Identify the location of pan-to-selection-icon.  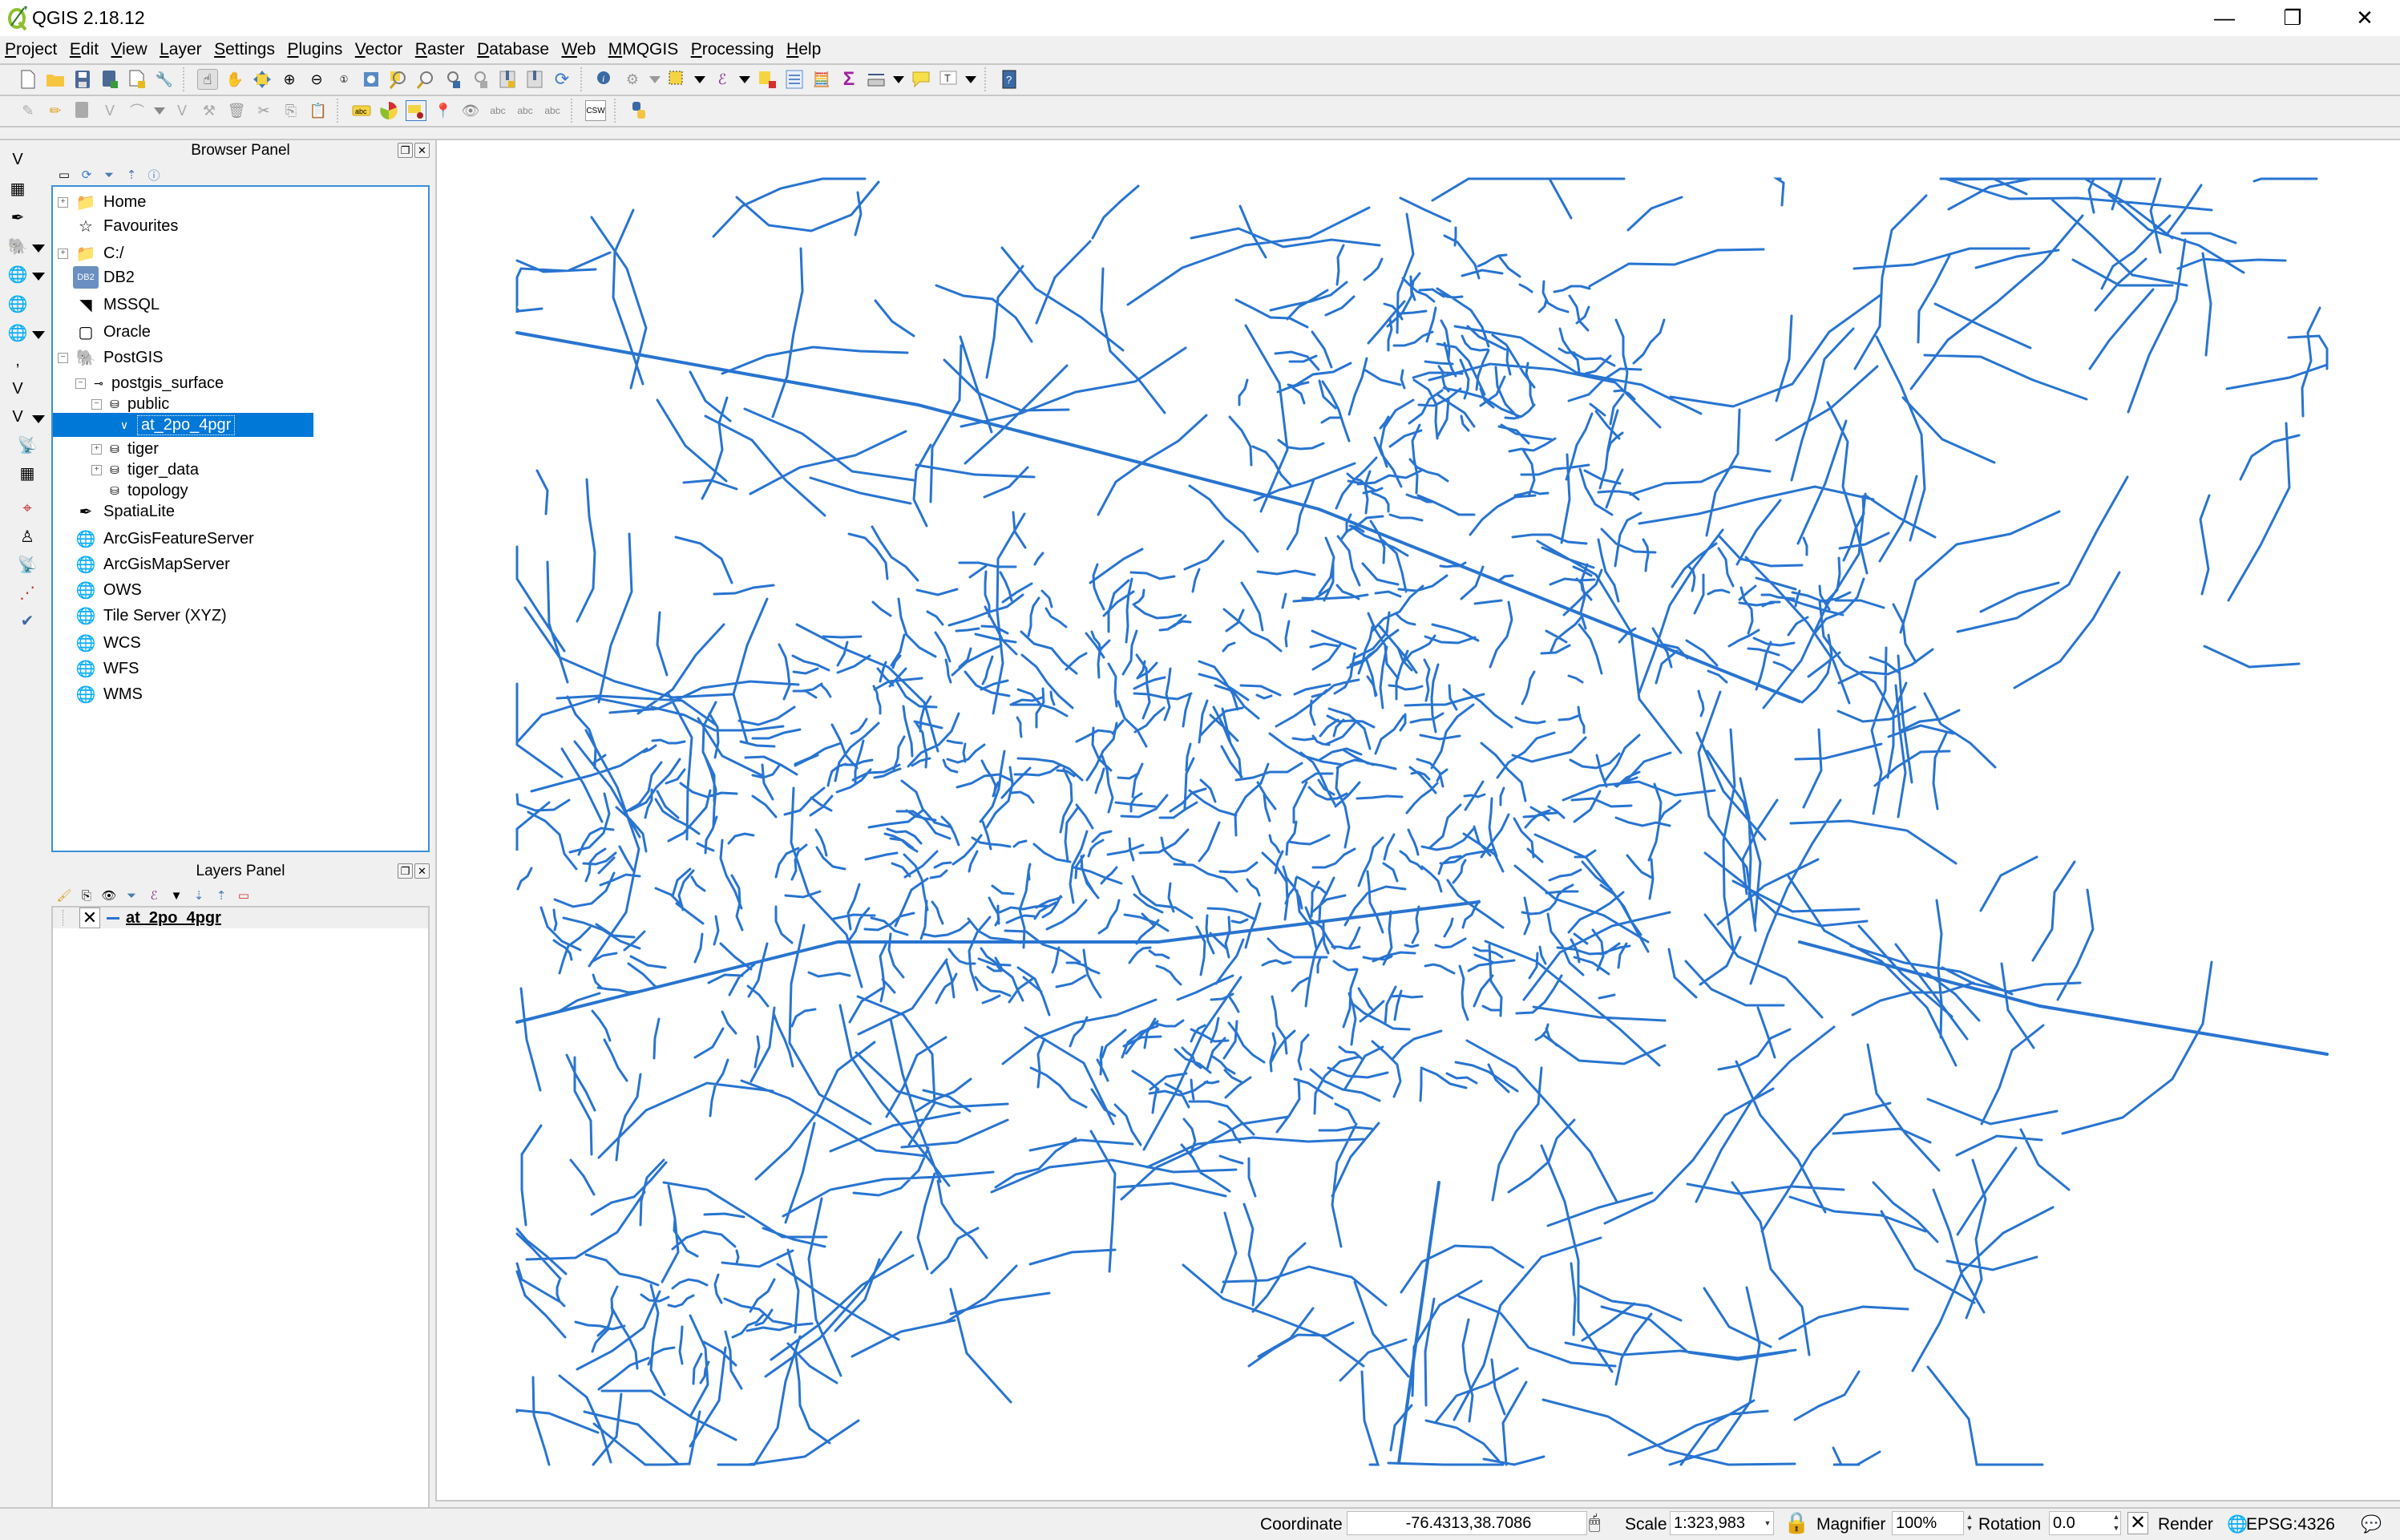
(262, 80).